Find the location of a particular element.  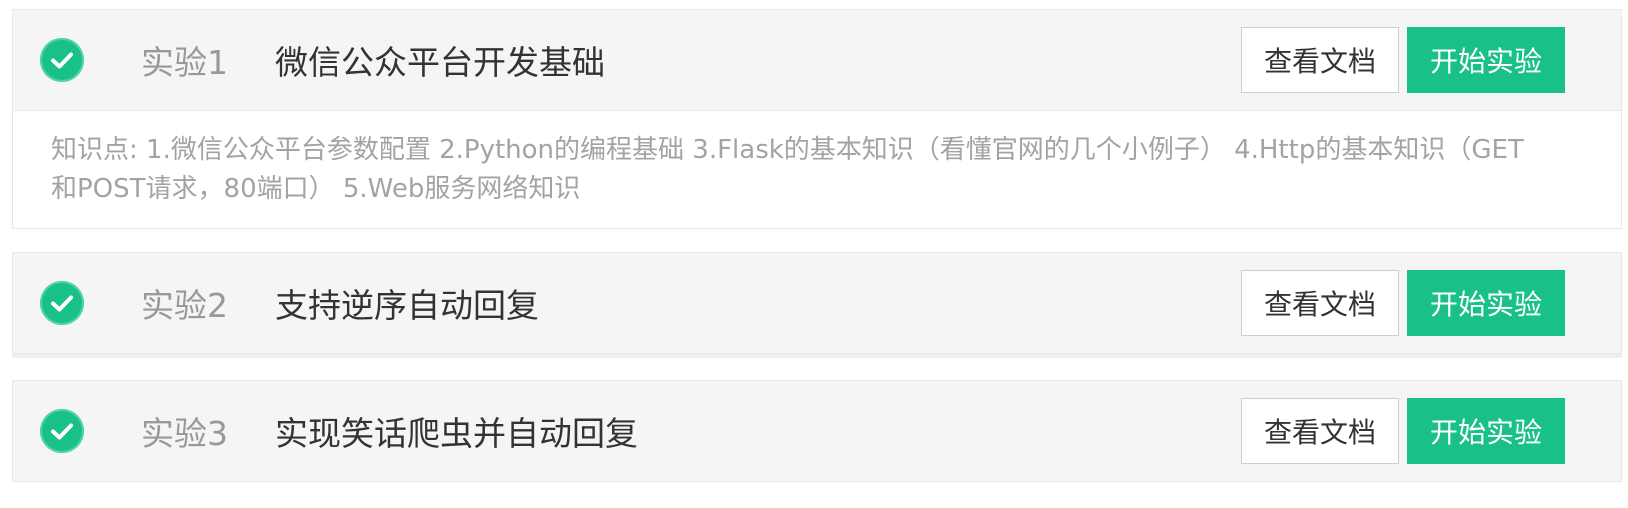

lab-title: 微信公众平台开发基础 is located at coordinates (440, 62).